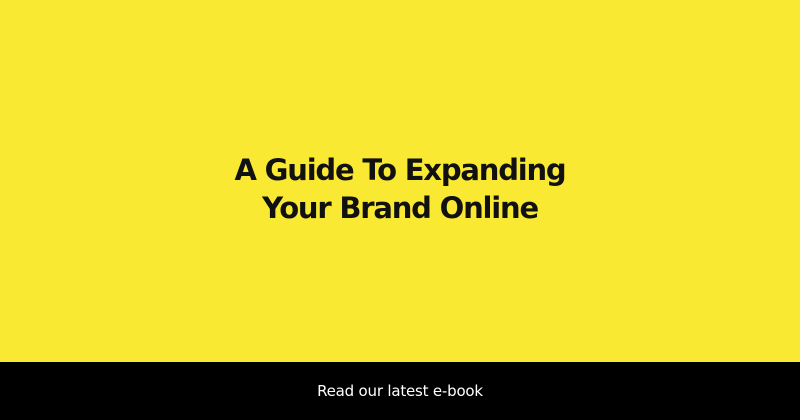  What do you see at coordinates (400, 170) in the screenshot?
I see `headline-line-1: A Guide To Expanding` at bounding box center [400, 170].